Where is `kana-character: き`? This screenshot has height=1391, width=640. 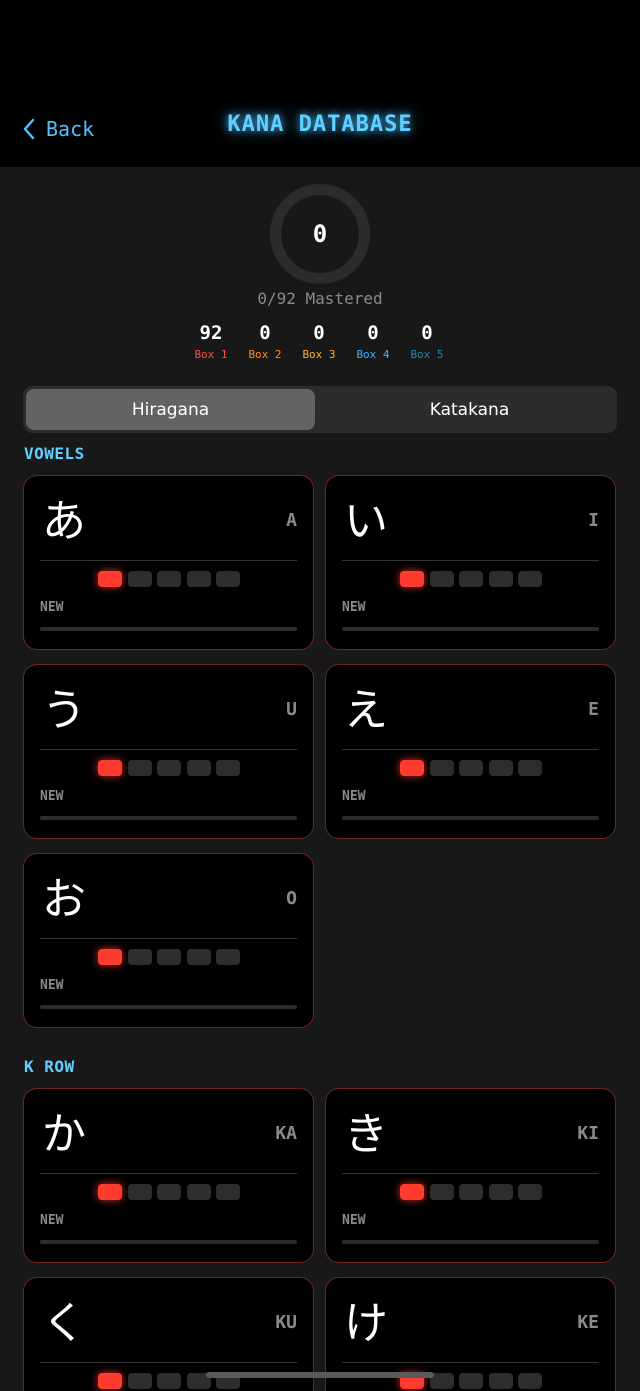
kana-character: き is located at coordinates (366, 1134).